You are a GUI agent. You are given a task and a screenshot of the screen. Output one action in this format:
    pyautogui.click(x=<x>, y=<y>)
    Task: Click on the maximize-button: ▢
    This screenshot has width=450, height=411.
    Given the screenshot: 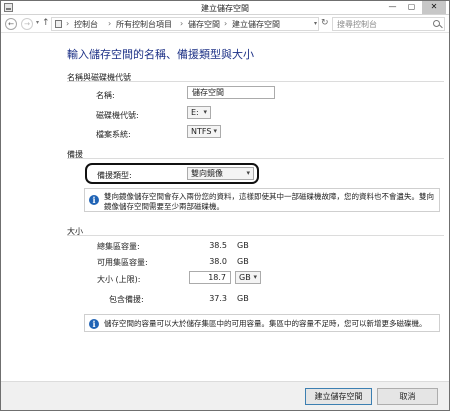 What is the action you would take?
    pyautogui.click(x=411, y=7)
    